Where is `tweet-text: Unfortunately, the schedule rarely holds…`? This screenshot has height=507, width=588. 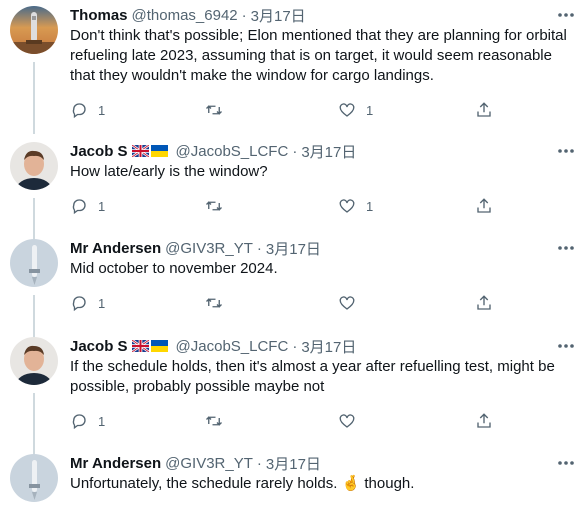
tweet-text: Unfortunately, the schedule rarely holds… is located at coordinates (242, 483).